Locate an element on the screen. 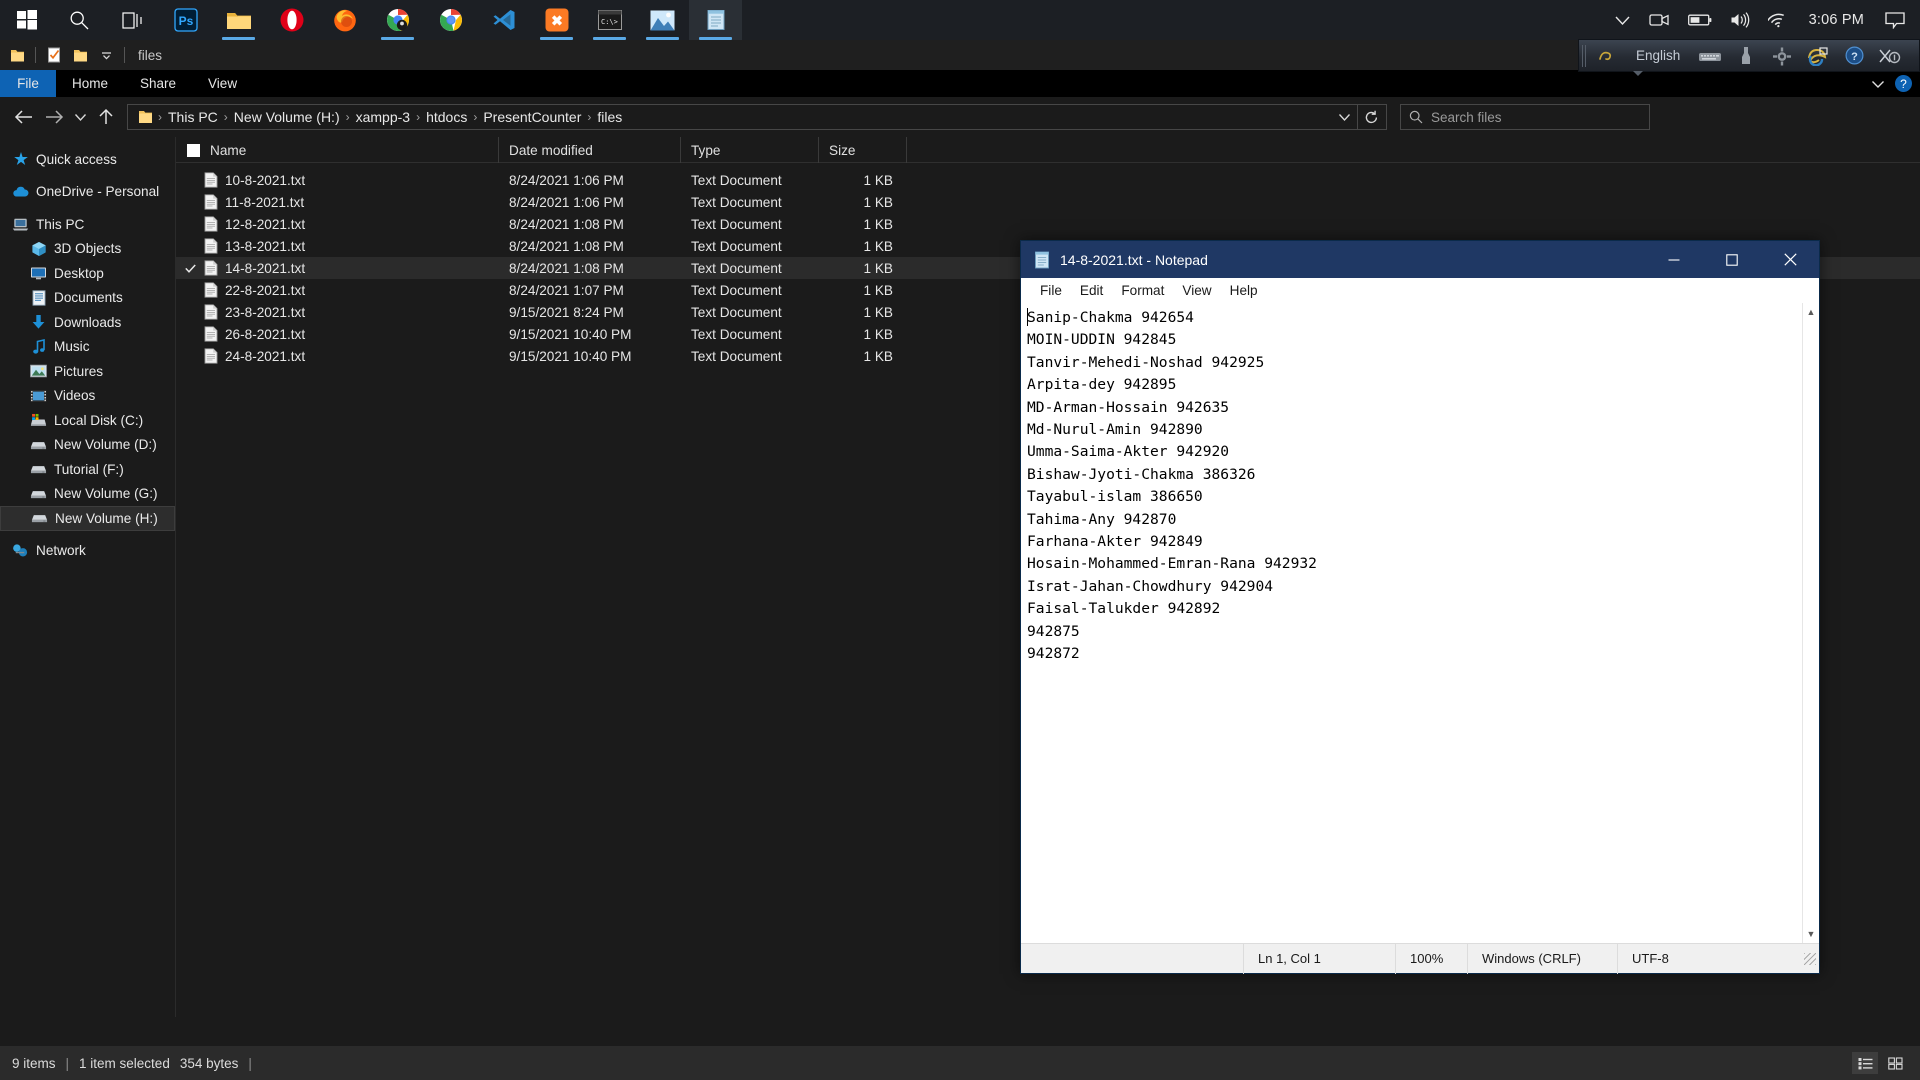  breadcrumb-presentcounter: PresentCounter is located at coordinates (532, 117).